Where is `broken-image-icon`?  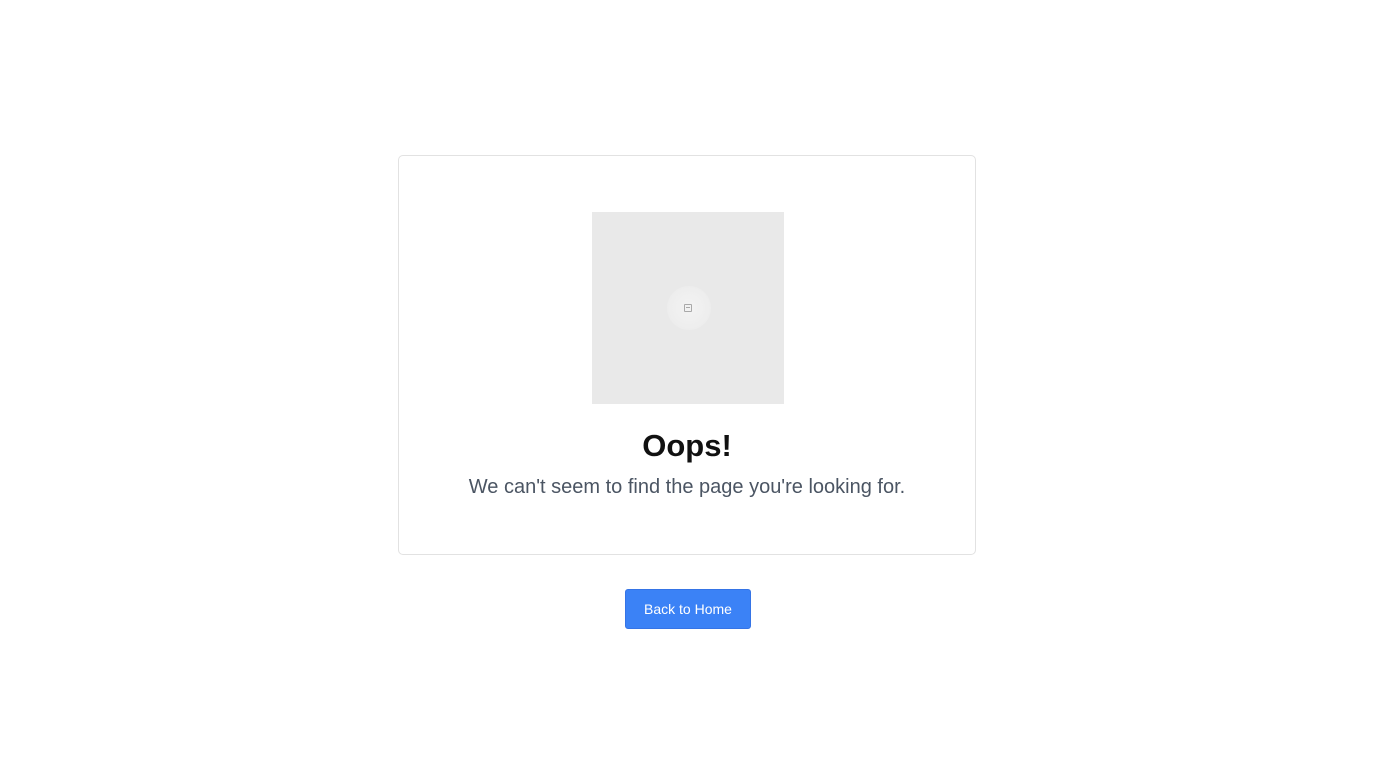
broken-image-icon is located at coordinates (688, 308).